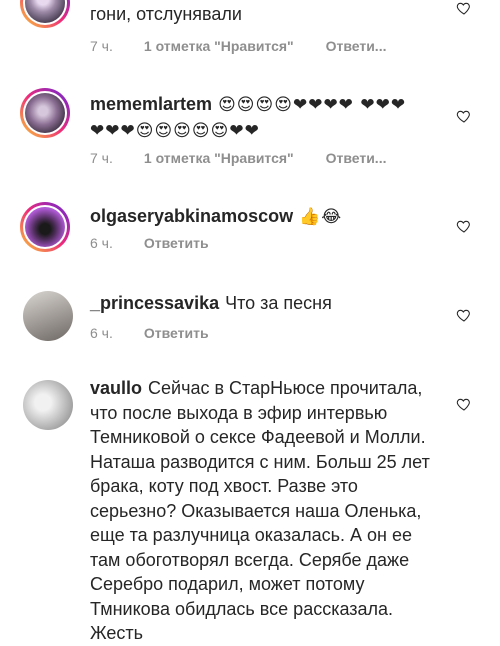  Describe the element at coordinates (191, 216) in the screenshot. I see `comment-username: olgaseryabkinamoscow` at that location.